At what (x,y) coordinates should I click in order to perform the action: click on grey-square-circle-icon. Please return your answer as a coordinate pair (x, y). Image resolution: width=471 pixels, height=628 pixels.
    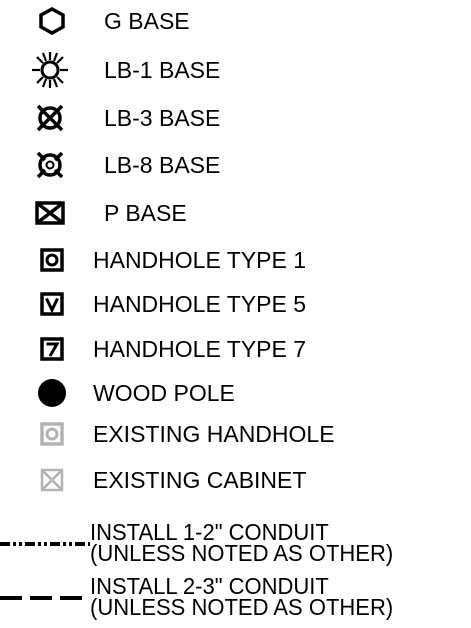
    Looking at the image, I should click on (52, 434).